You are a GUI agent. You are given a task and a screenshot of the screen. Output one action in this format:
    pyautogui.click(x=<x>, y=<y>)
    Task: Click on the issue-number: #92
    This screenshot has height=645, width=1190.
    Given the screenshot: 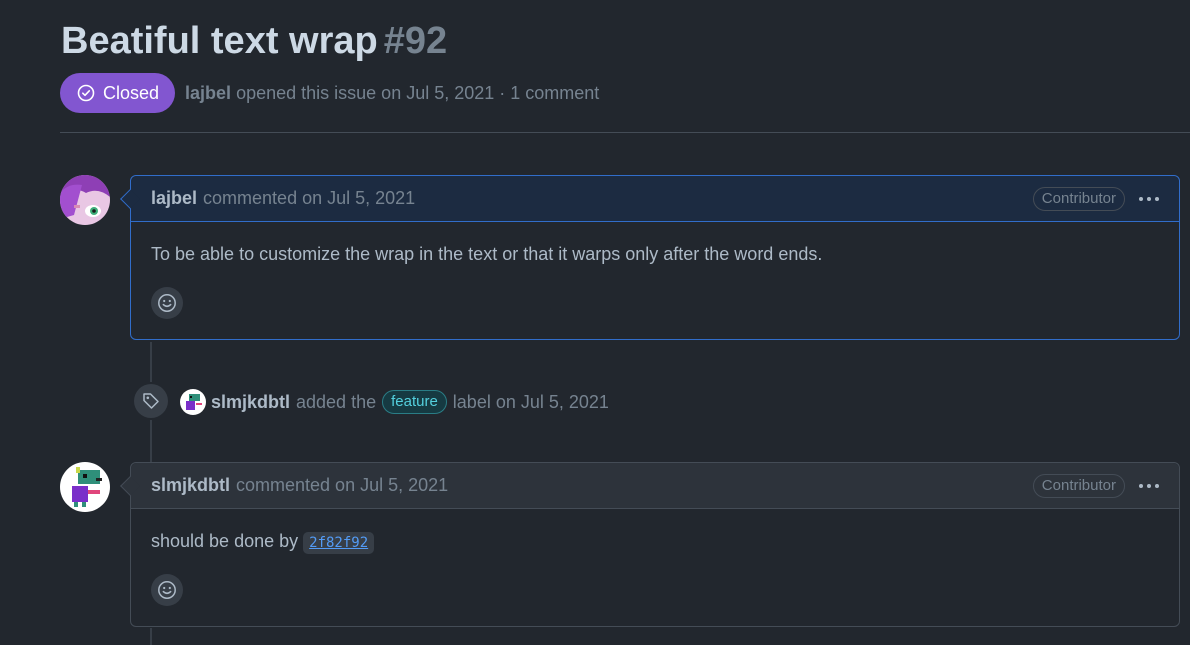 What is the action you would take?
    pyautogui.click(x=415, y=41)
    